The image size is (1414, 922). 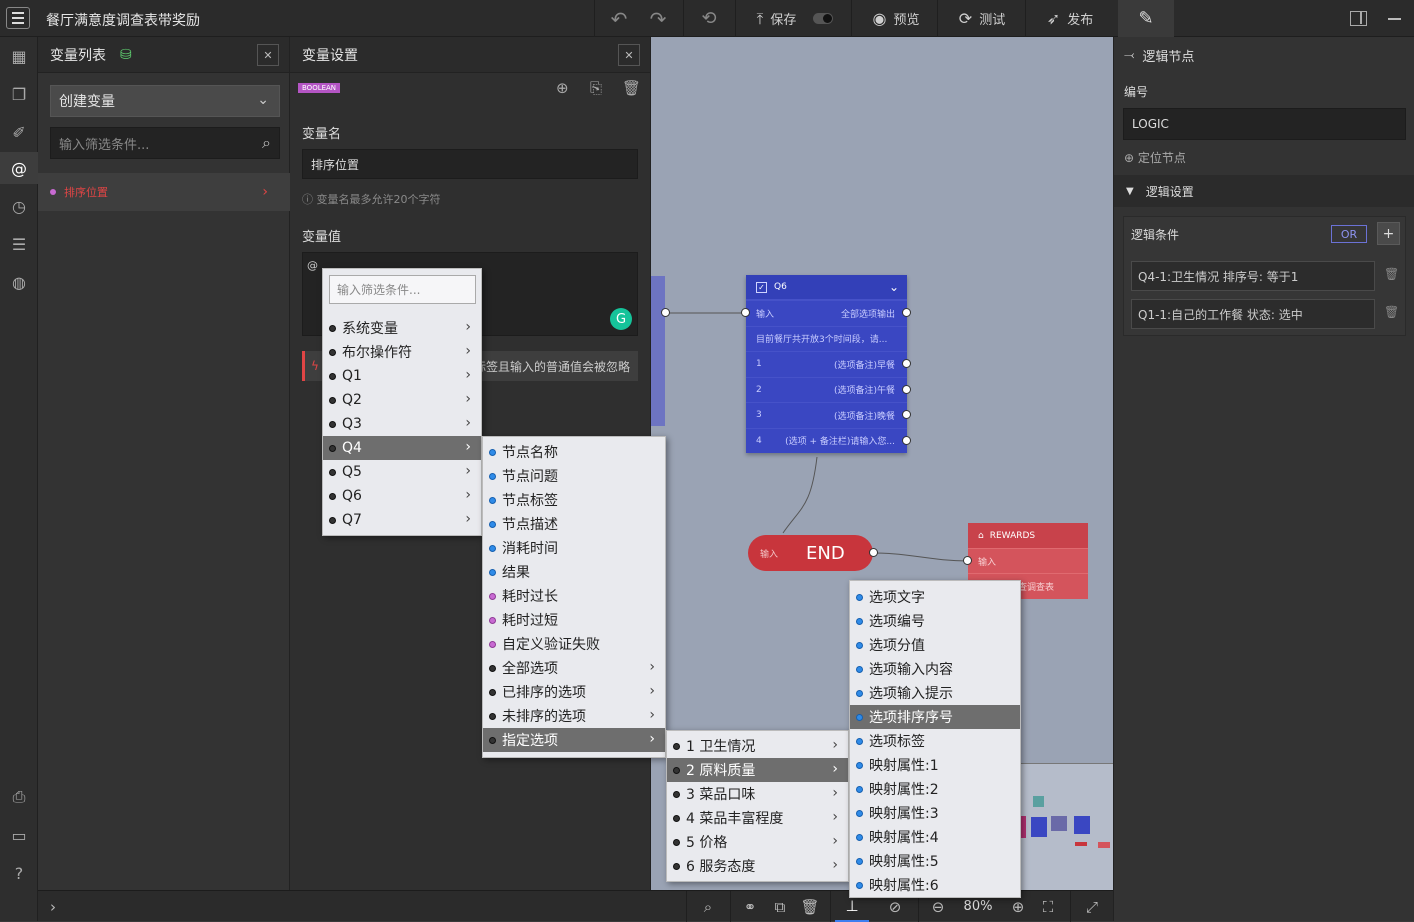 What do you see at coordinates (935, 717) in the screenshot?
I see `menu-item: 选项排序序号` at bounding box center [935, 717].